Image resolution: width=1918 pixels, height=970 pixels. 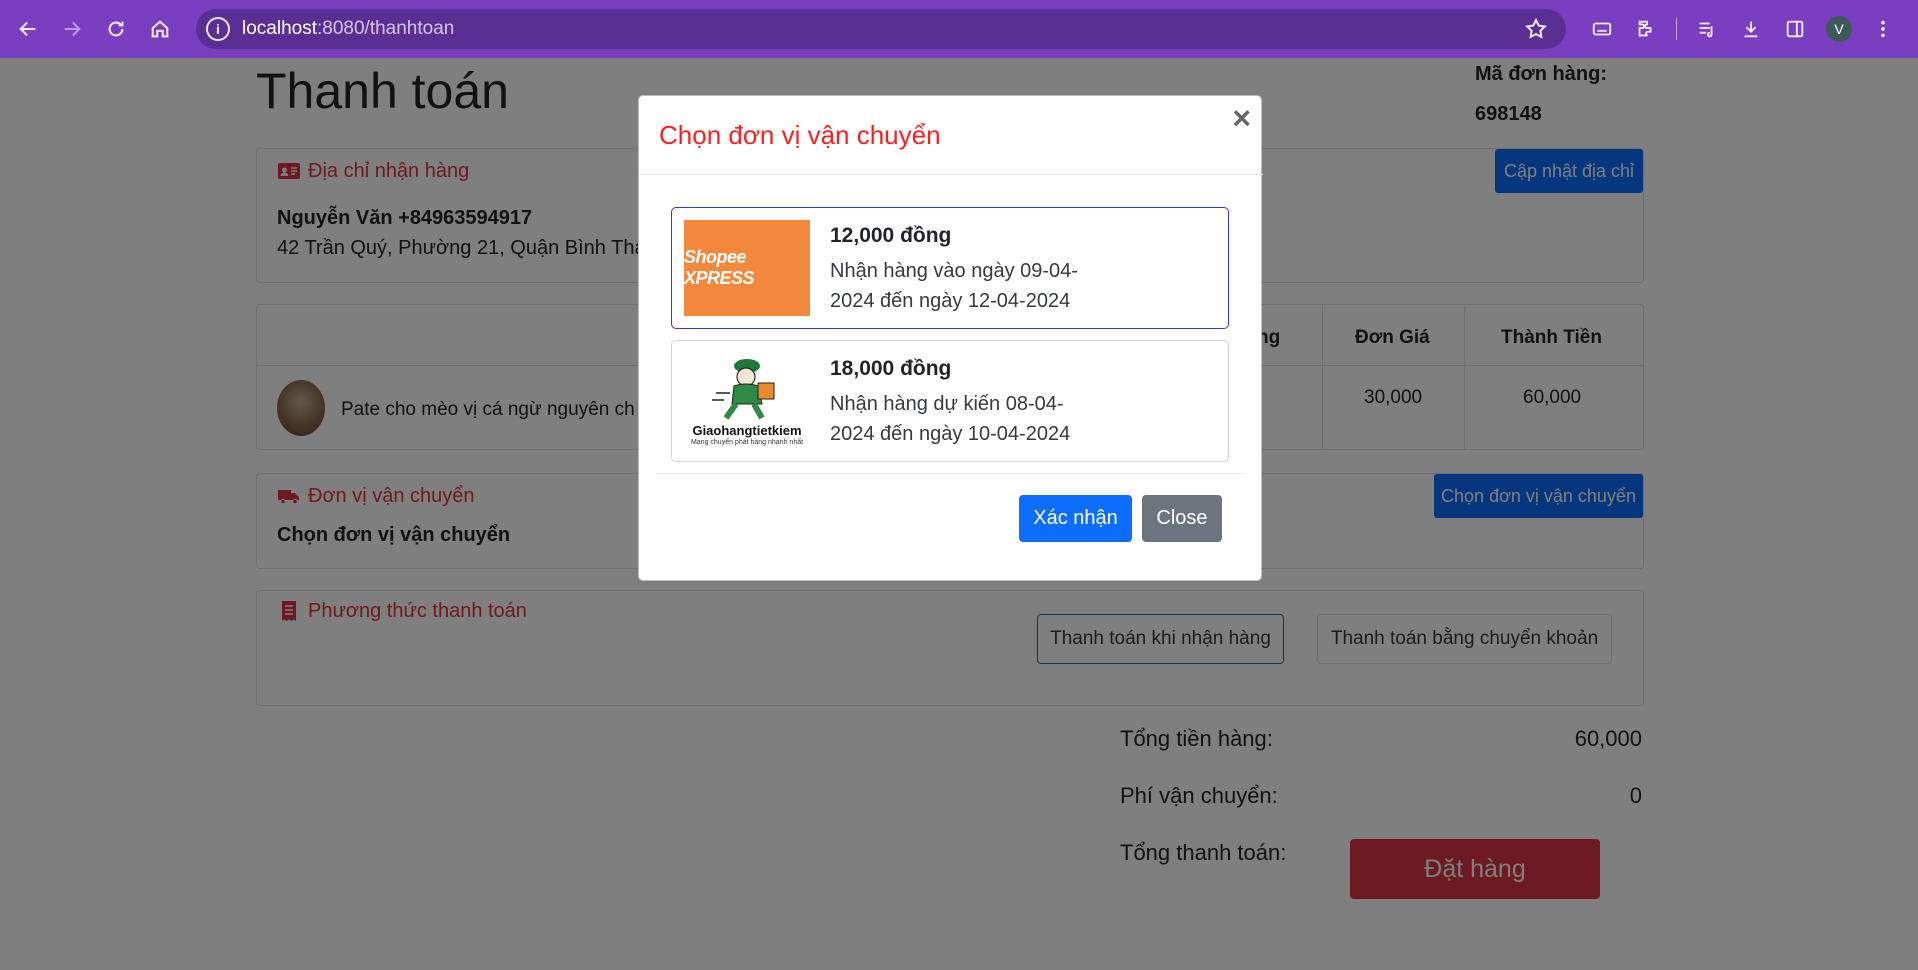 What do you see at coordinates (28, 29) in the screenshot?
I see `back-icon` at bounding box center [28, 29].